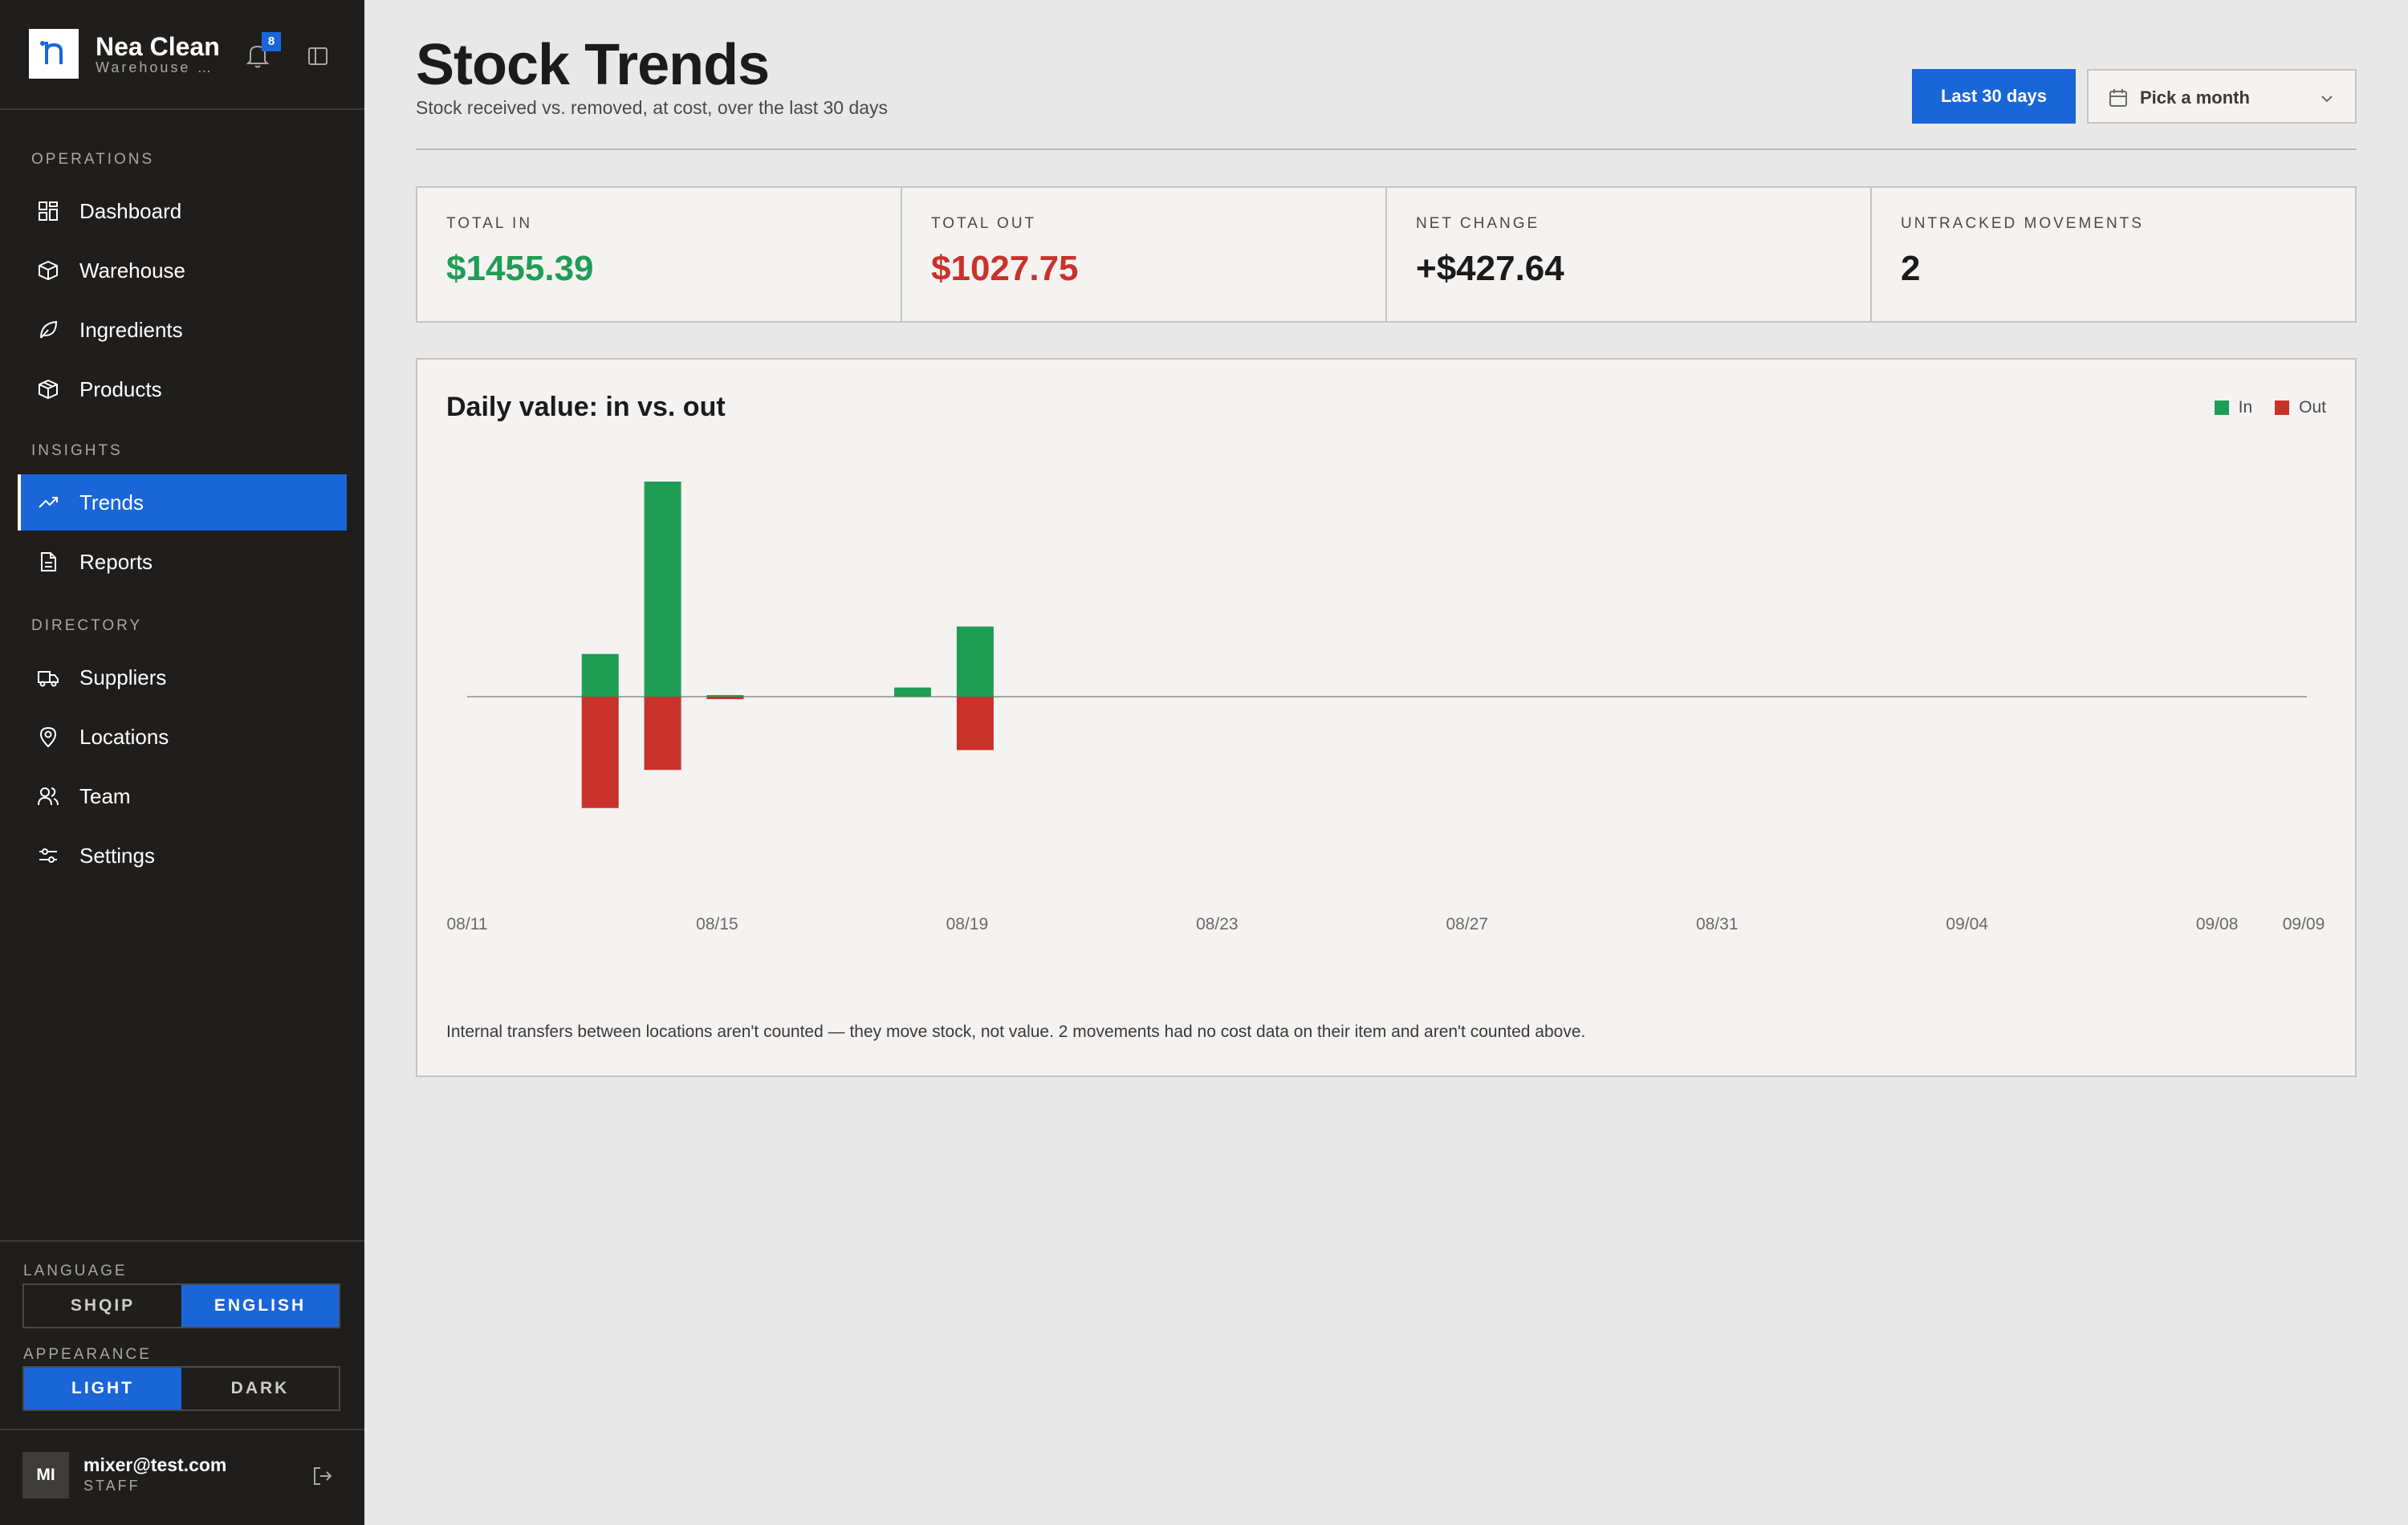  I want to click on x-tick-label: 08/31, so click(1717, 924).